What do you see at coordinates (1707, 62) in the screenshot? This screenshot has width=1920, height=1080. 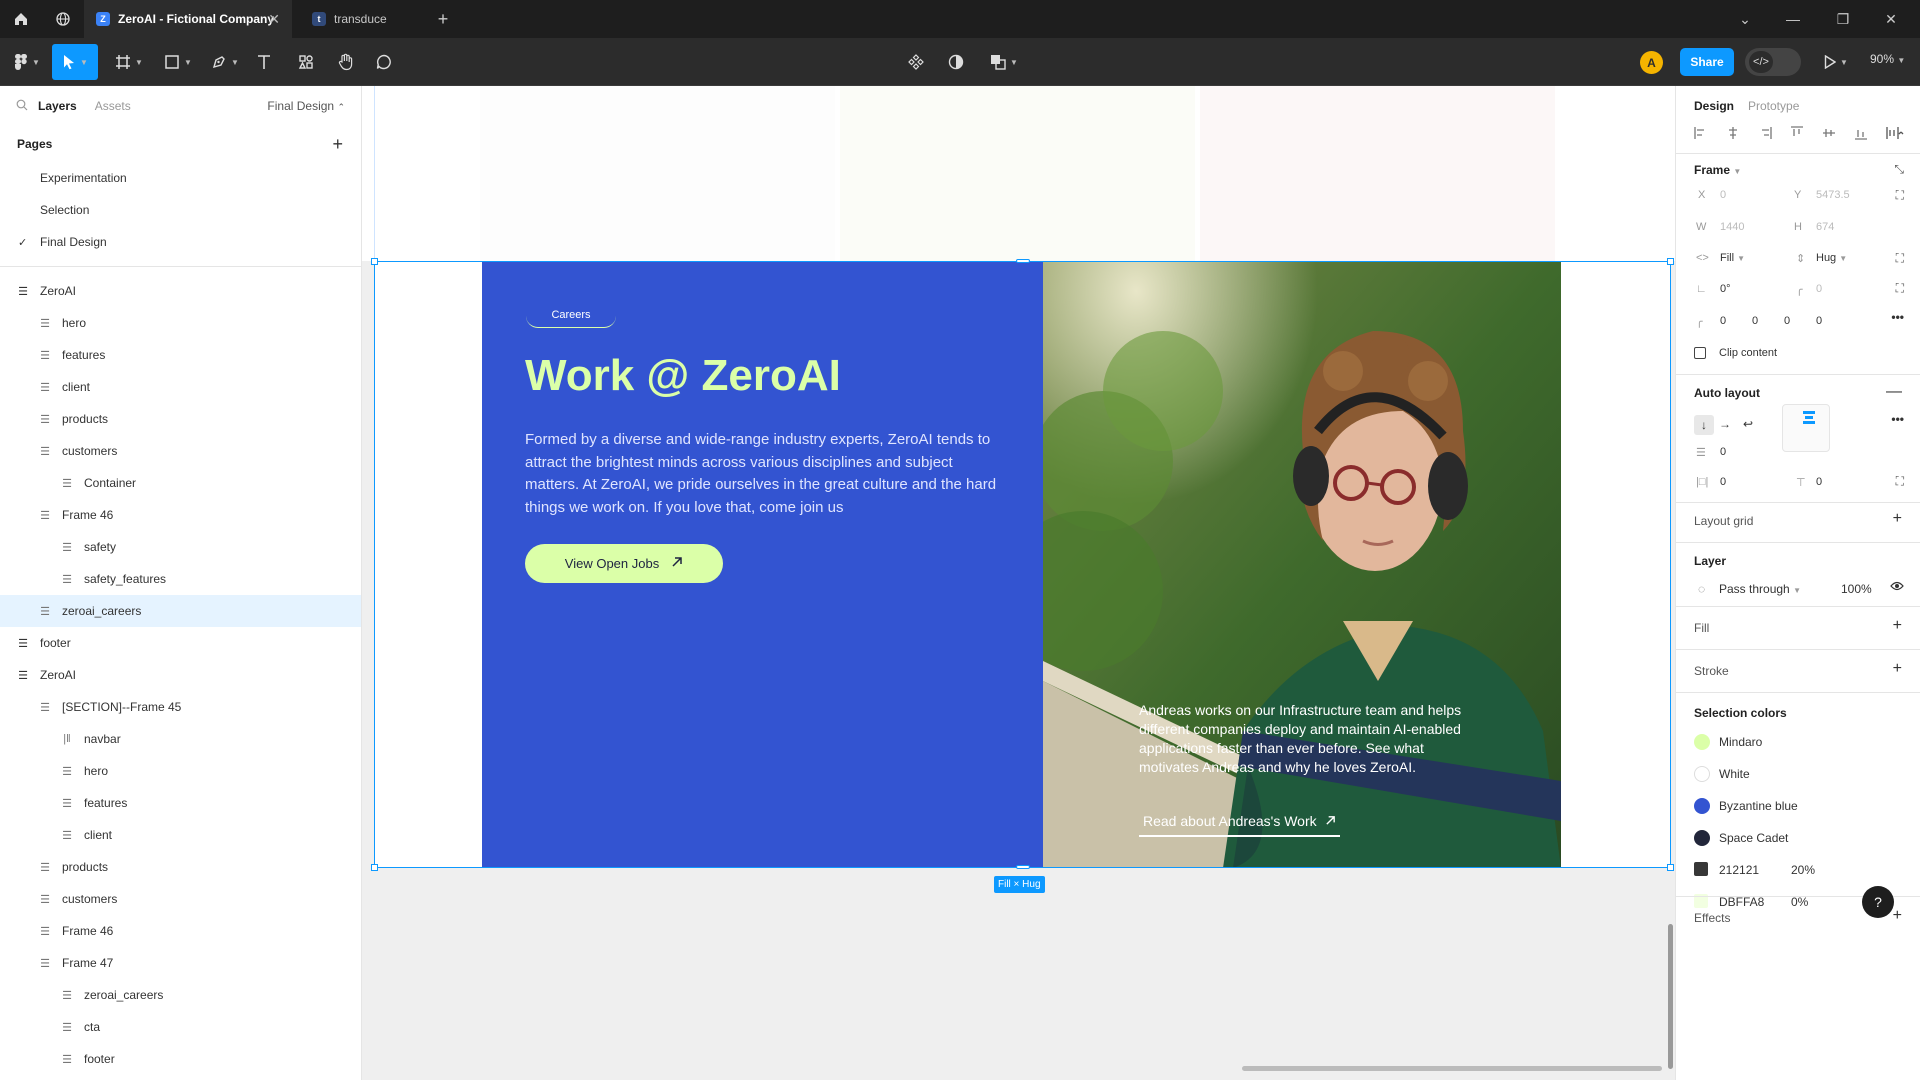 I see `share-button: Share` at bounding box center [1707, 62].